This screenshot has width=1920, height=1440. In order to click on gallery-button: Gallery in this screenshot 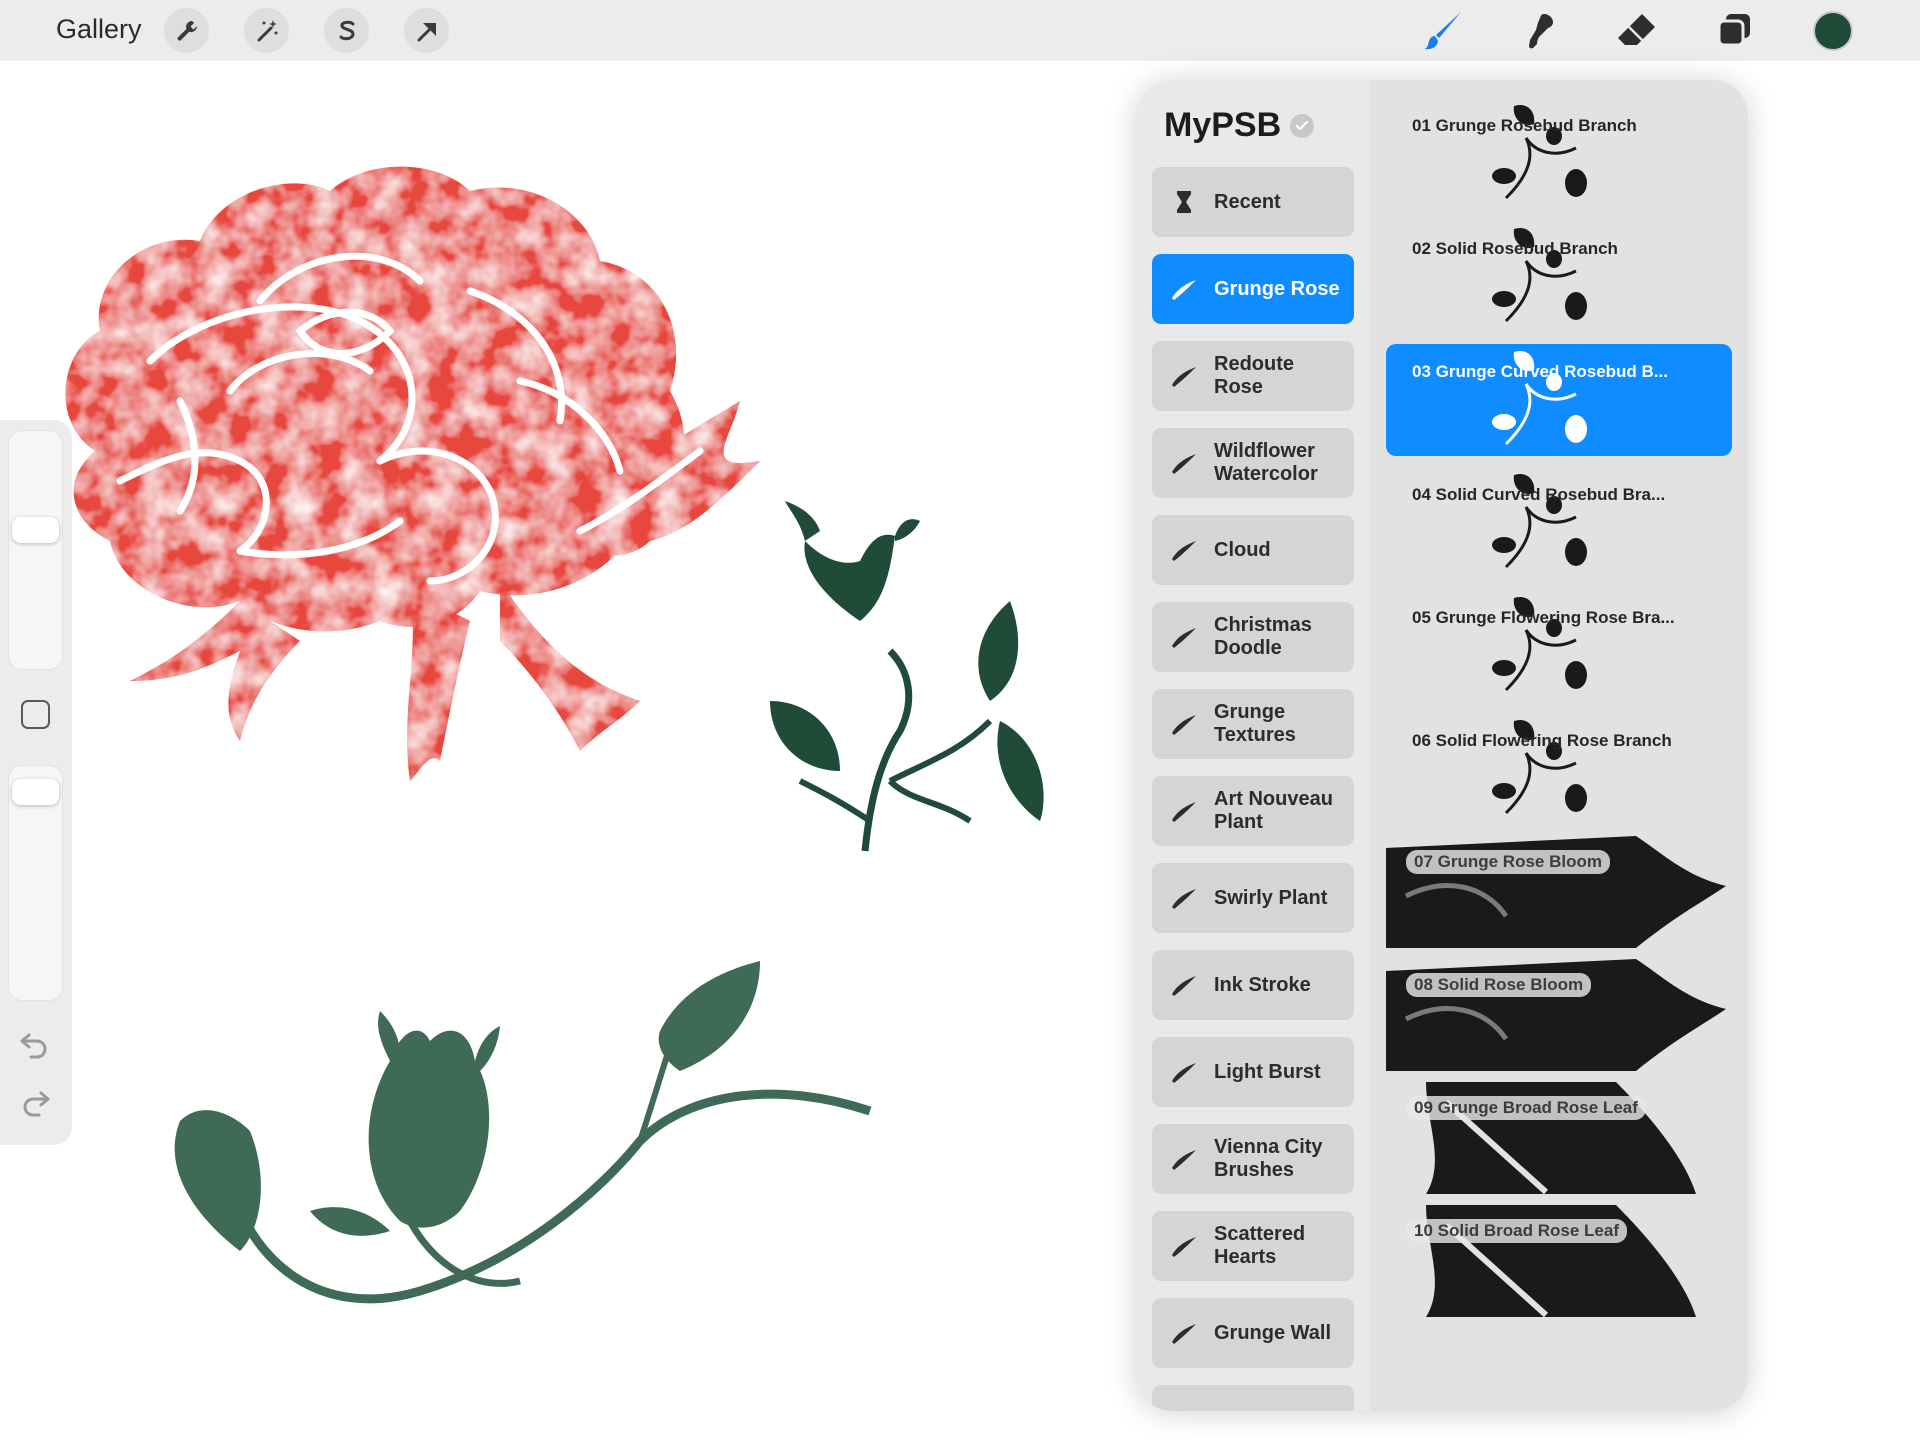, I will do `click(99, 29)`.